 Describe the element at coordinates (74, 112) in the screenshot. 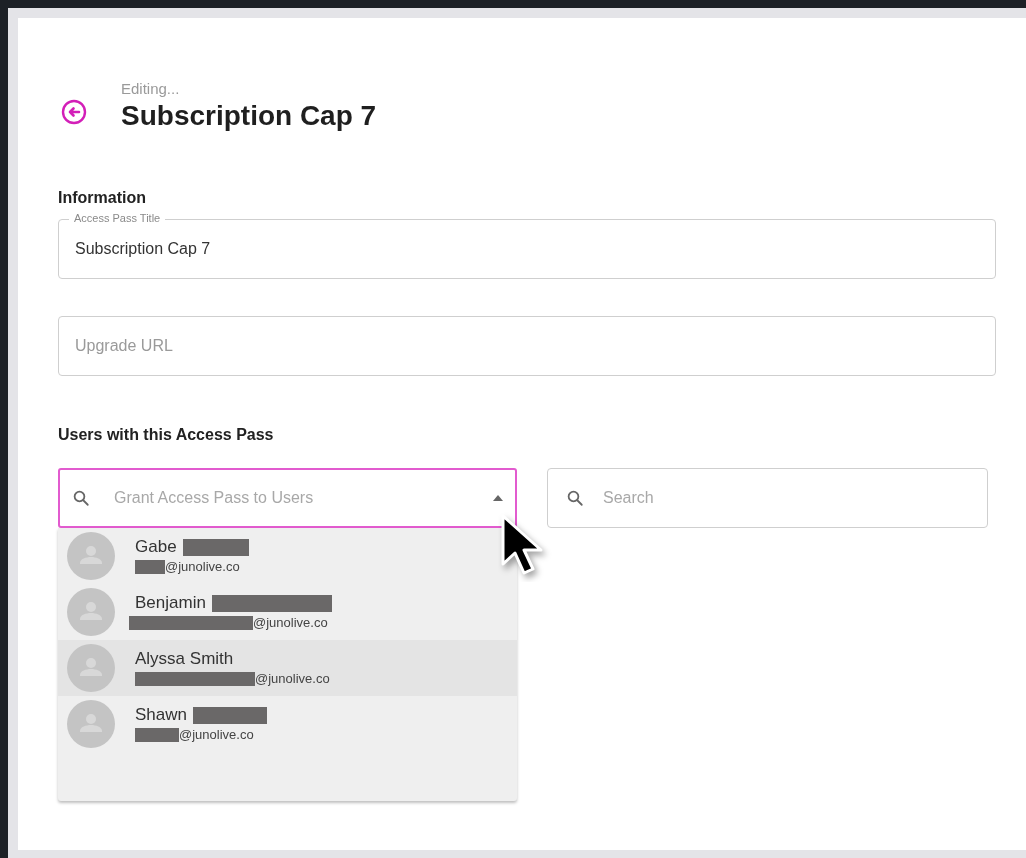

I see `back-button` at that location.